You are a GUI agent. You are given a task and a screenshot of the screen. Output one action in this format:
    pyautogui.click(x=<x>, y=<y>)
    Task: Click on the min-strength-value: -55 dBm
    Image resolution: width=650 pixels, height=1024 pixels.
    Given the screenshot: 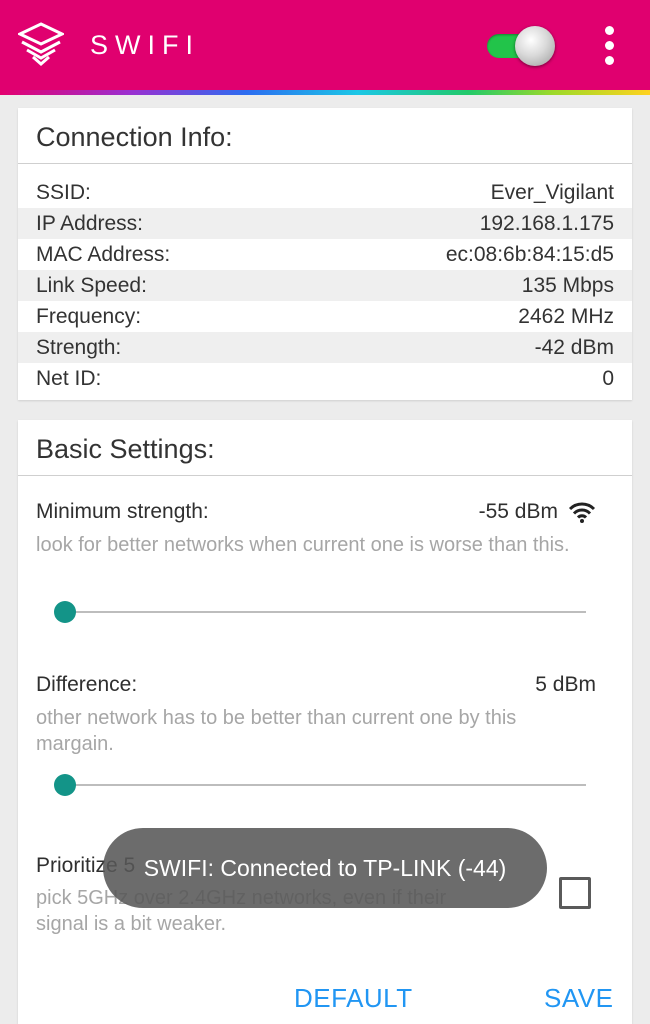 What is the action you would take?
    pyautogui.click(x=518, y=511)
    